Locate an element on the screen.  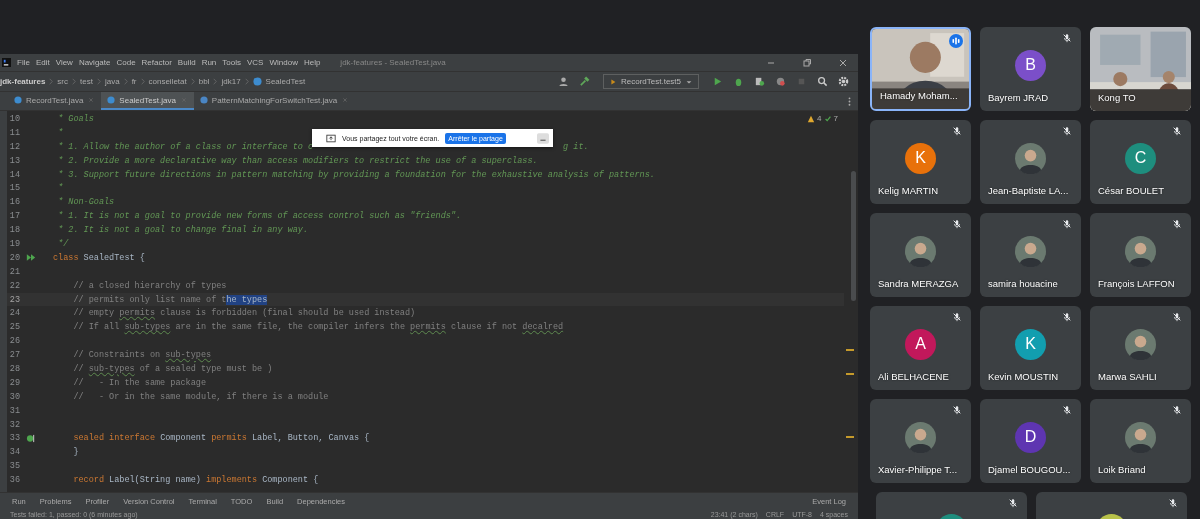
participant-tile: K Kevin MOUSTIN is located at coordinates (1030, 348).